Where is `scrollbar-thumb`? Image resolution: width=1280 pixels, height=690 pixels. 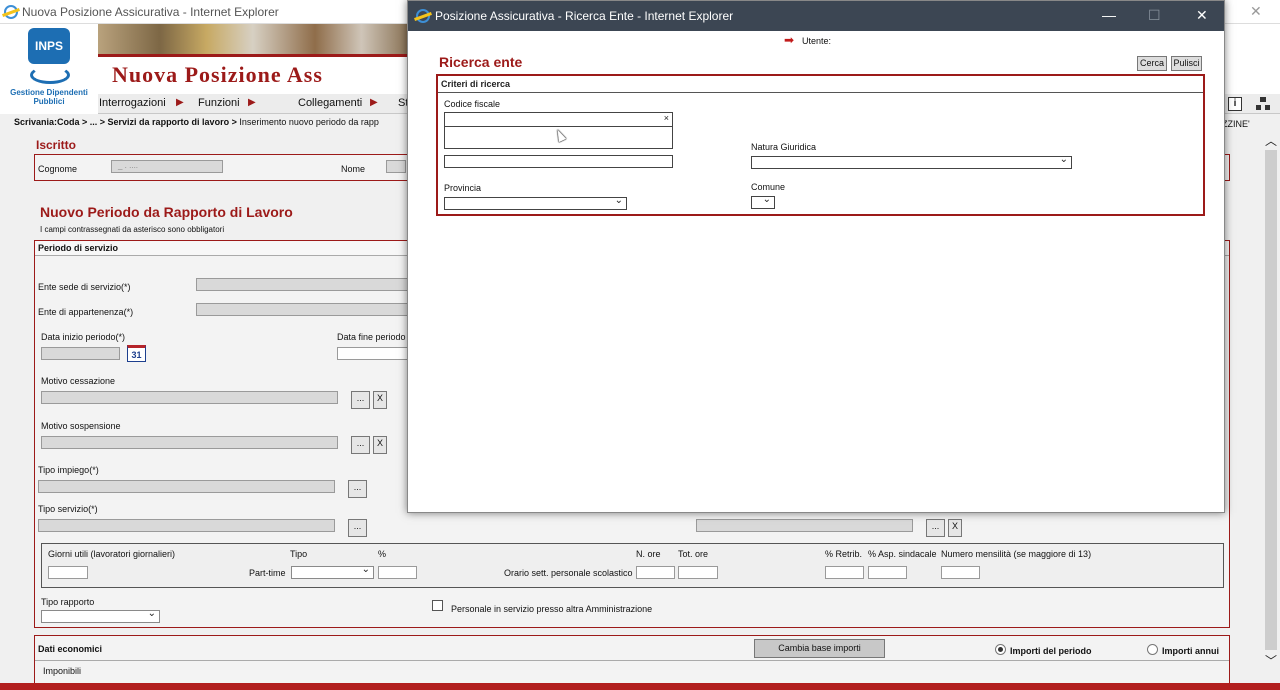 scrollbar-thumb is located at coordinates (1271, 400).